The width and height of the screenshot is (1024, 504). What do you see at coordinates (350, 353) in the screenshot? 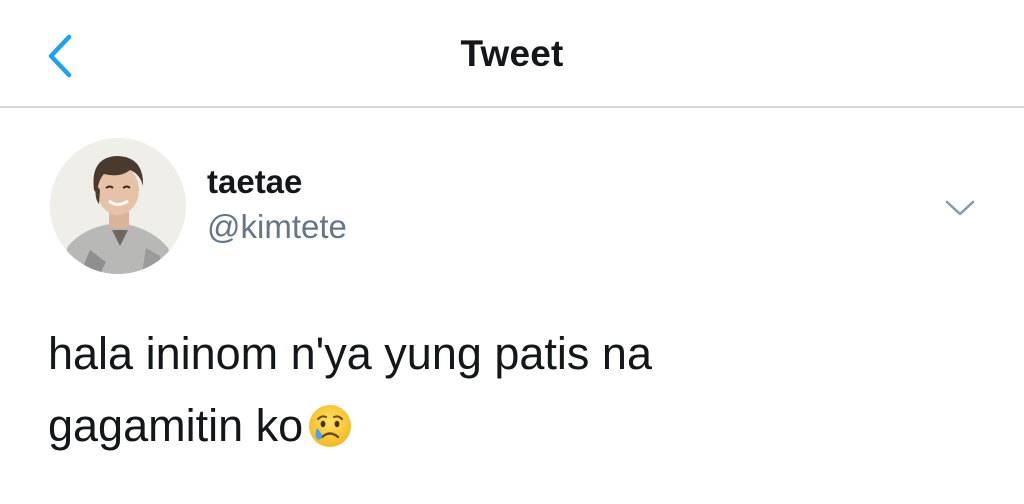
I see `tweet-text-line: hala ininom n'ya yung patis na` at bounding box center [350, 353].